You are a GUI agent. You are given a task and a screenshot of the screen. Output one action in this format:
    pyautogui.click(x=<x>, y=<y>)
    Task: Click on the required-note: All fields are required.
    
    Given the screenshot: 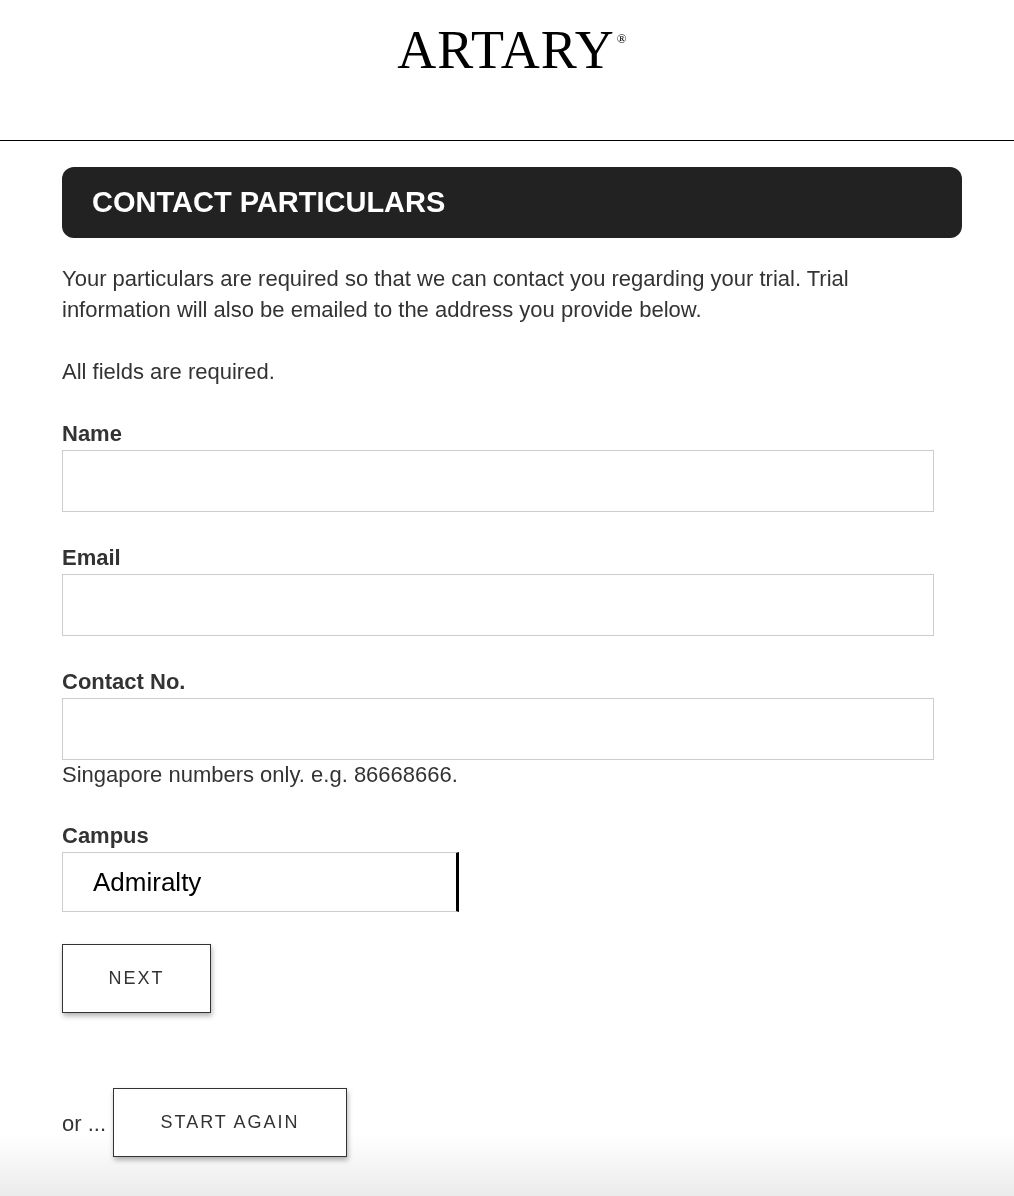 What is the action you would take?
    pyautogui.click(x=168, y=372)
    